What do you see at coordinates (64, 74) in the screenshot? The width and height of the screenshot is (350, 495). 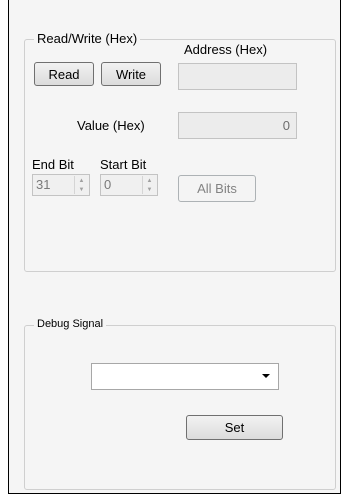 I see `read-button: Read` at bounding box center [64, 74].